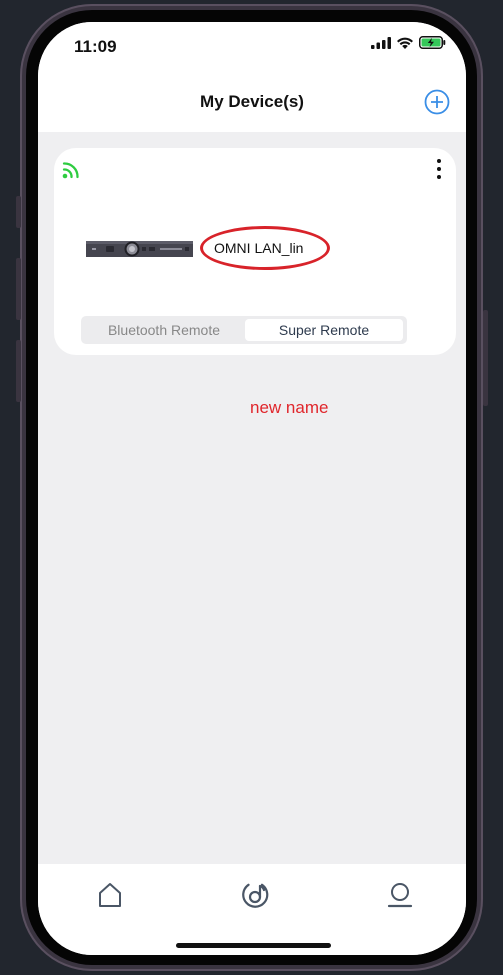 Image resolution: width=503 pixels, height=975 pixels. I want to click on status-icons, so click(408, 42).